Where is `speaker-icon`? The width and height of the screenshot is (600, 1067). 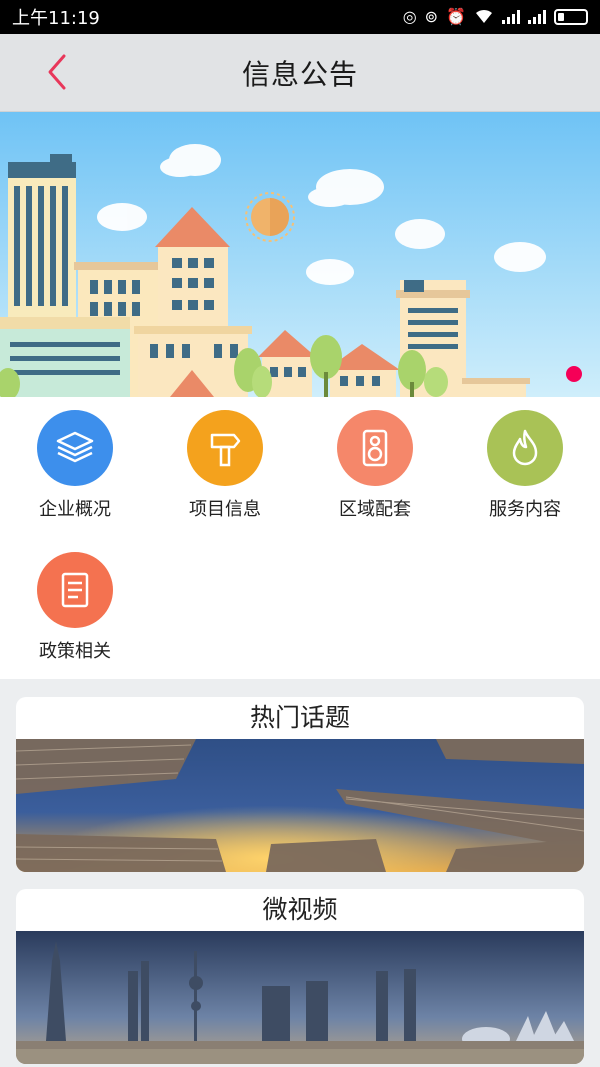 speaker-icon is located at coordinates (375, 448).